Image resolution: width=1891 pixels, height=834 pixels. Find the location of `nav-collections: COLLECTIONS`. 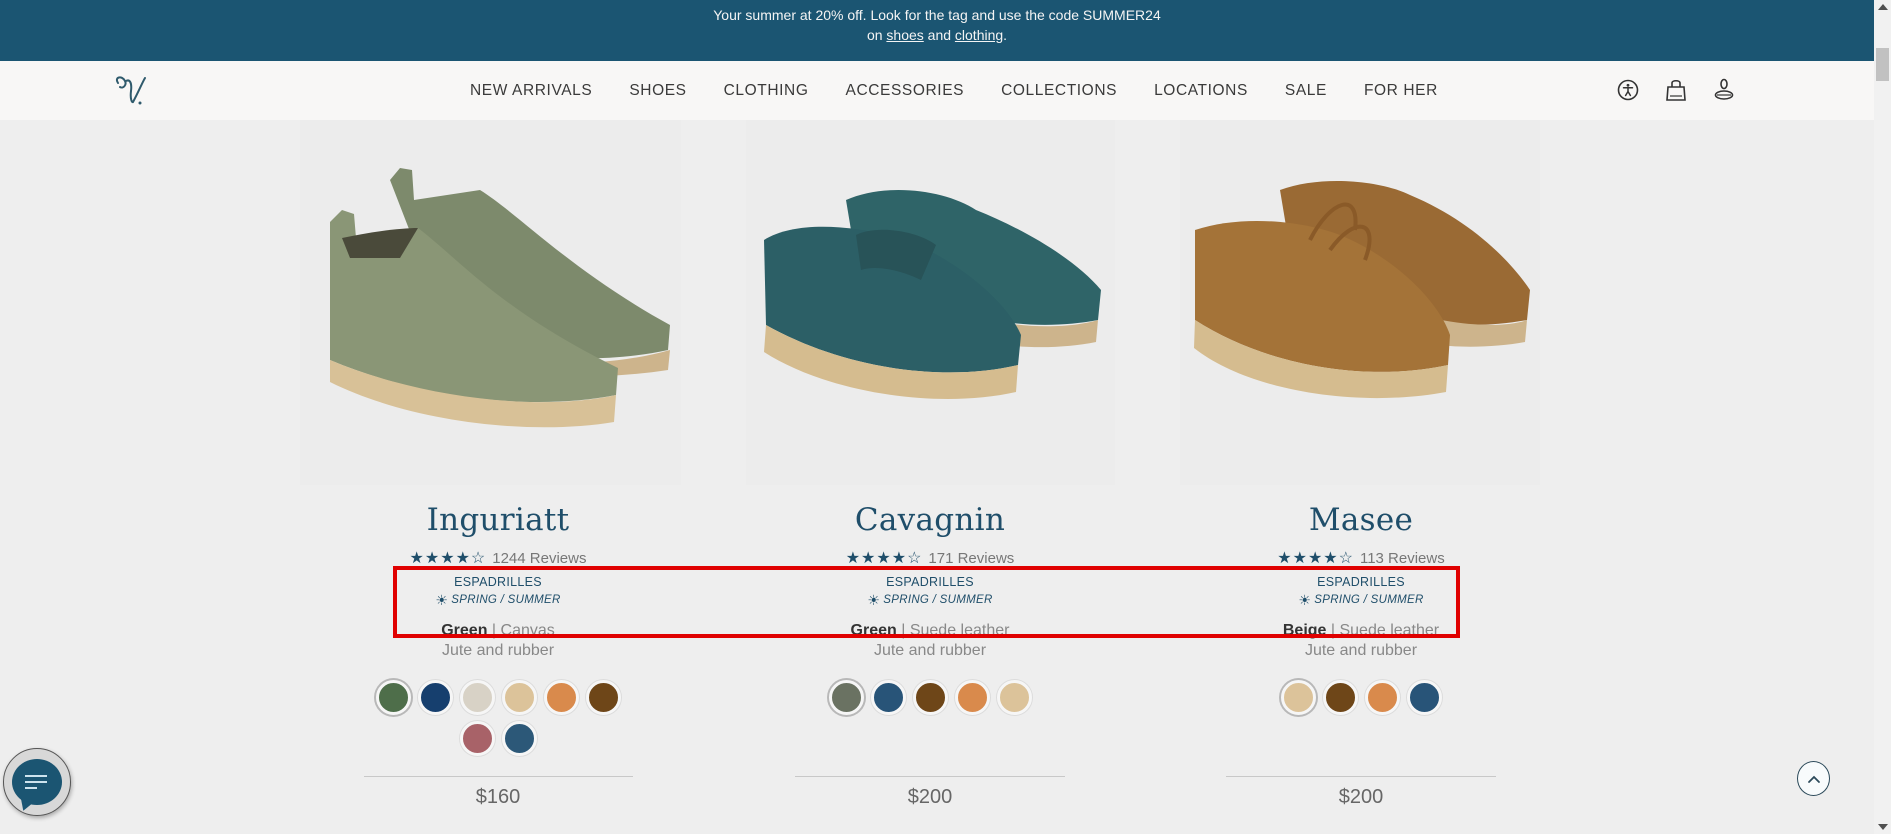

nav-collections: COLLECTIONS is located at coordinates (1059, 91).